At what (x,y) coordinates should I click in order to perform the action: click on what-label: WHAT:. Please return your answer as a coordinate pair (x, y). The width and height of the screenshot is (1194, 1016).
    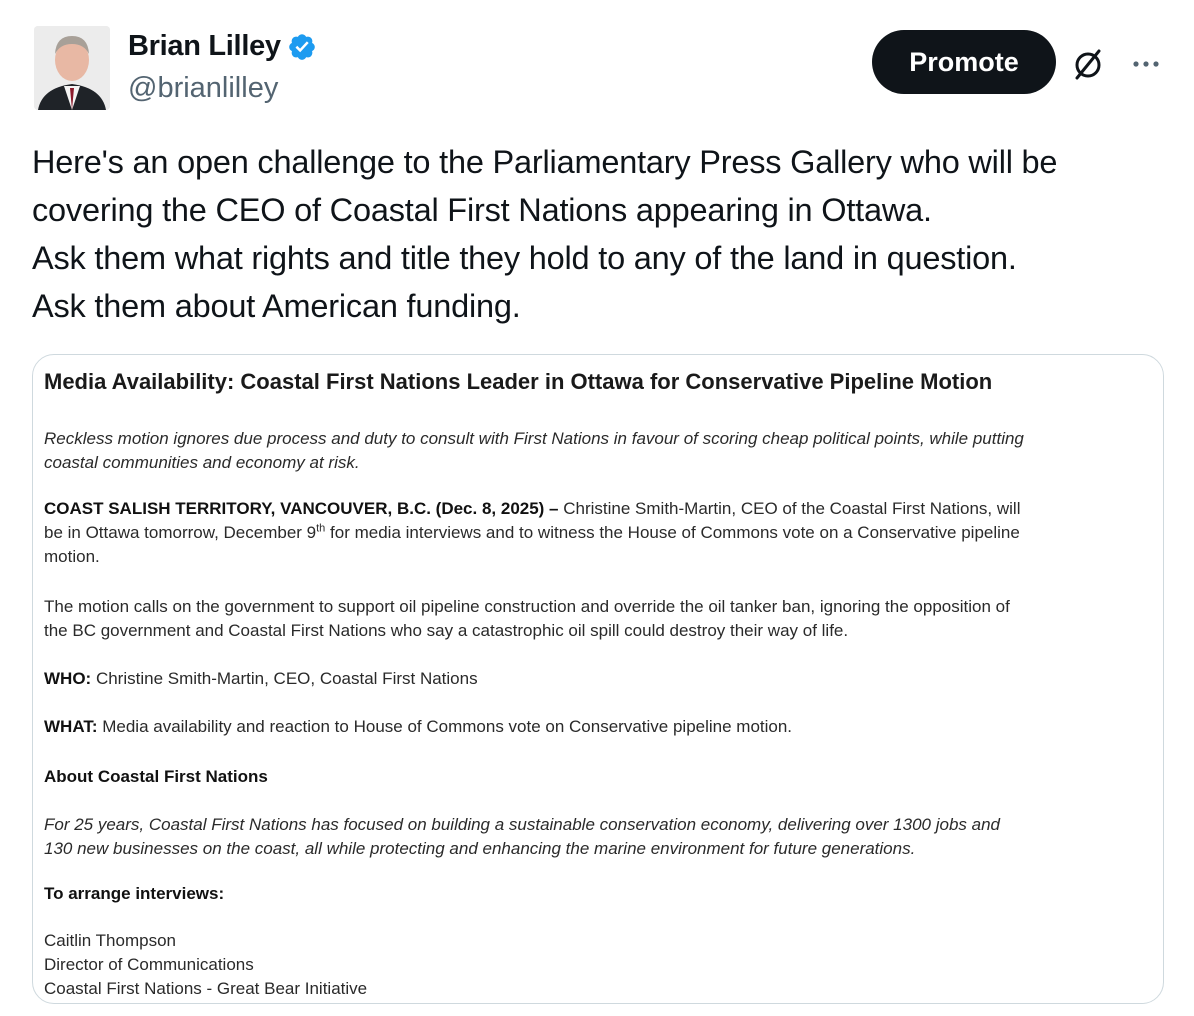
    Looking at the image, I should click on (71, 726).